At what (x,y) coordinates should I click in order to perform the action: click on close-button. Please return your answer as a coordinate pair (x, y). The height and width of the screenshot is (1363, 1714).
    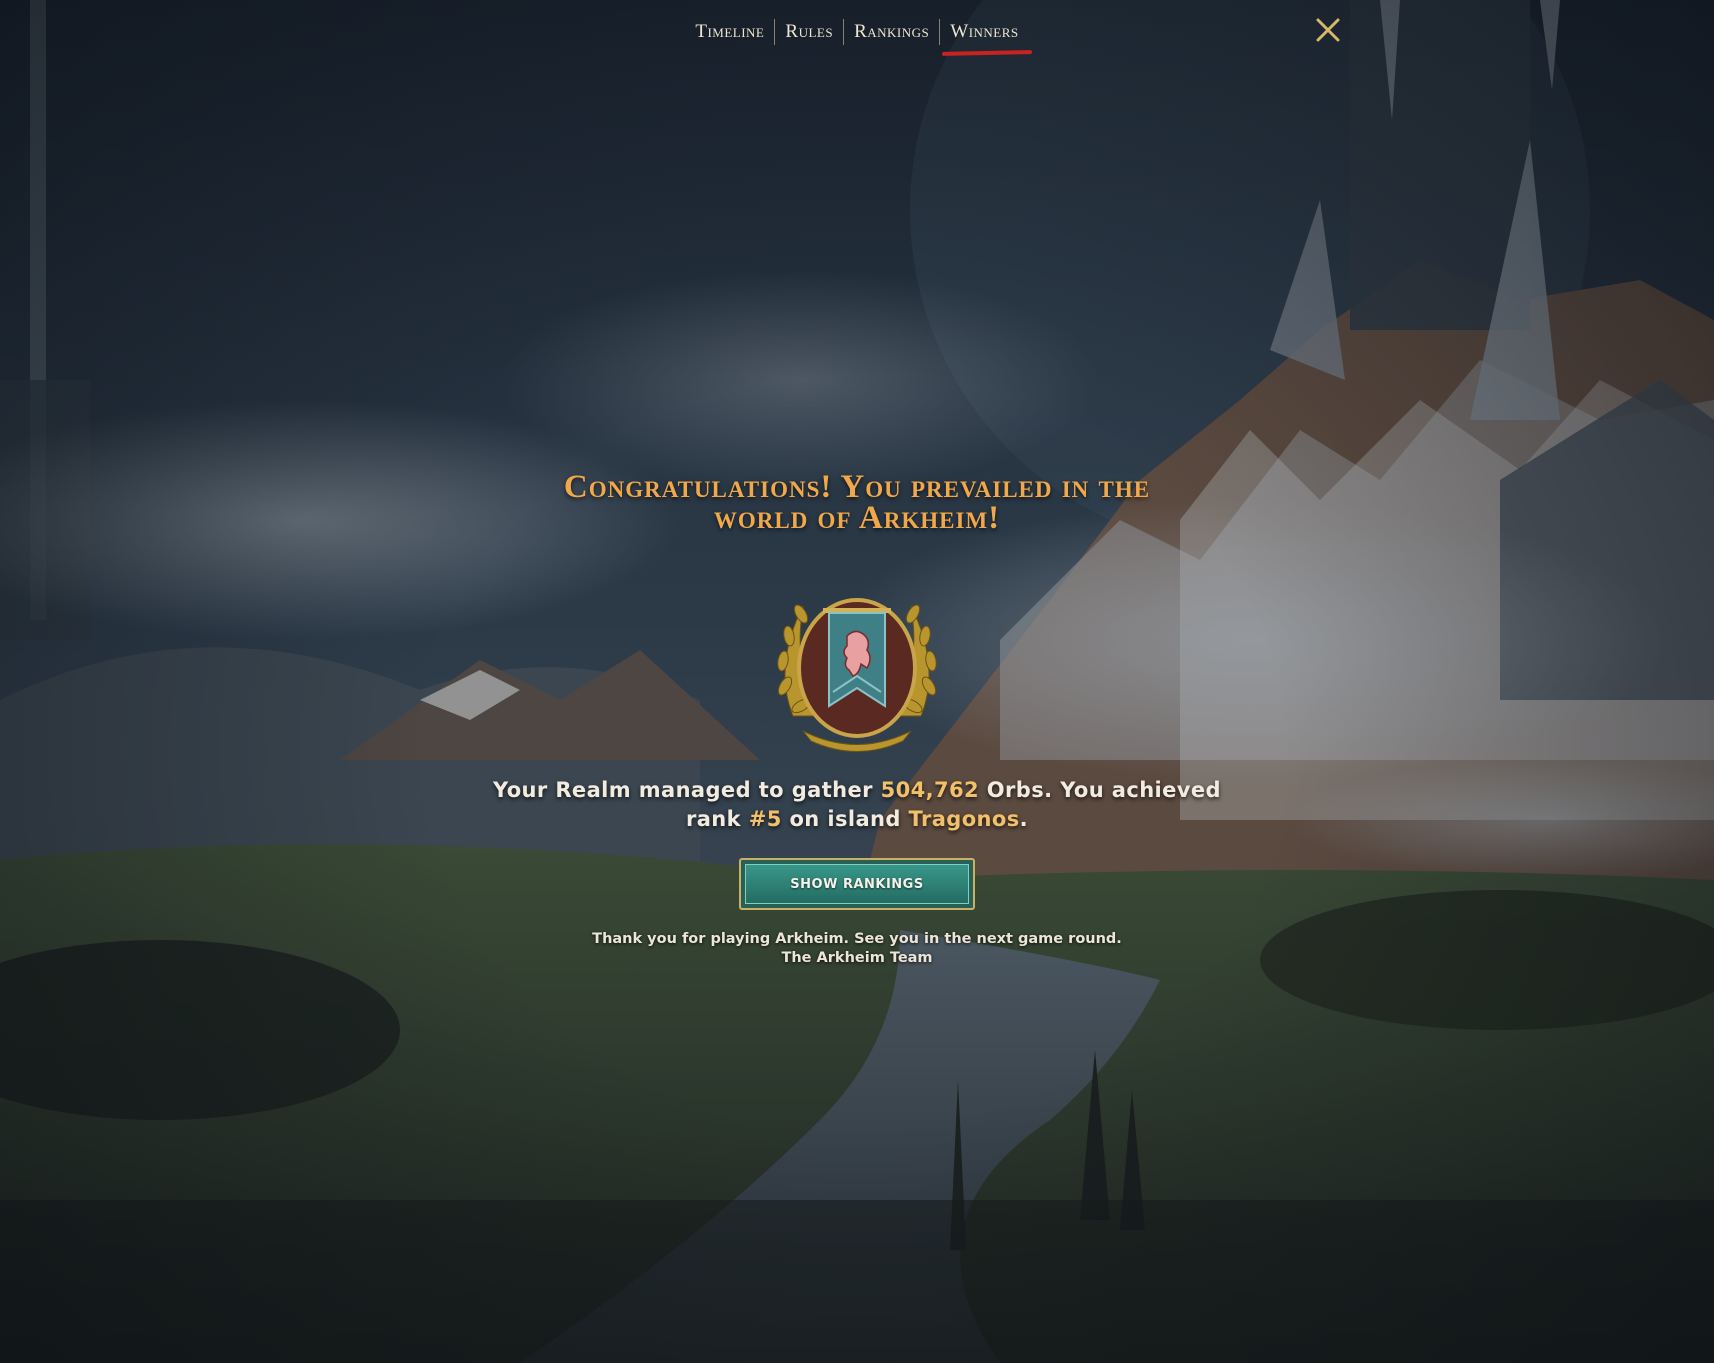
    Looking at the image, I should click on (1328, 30).